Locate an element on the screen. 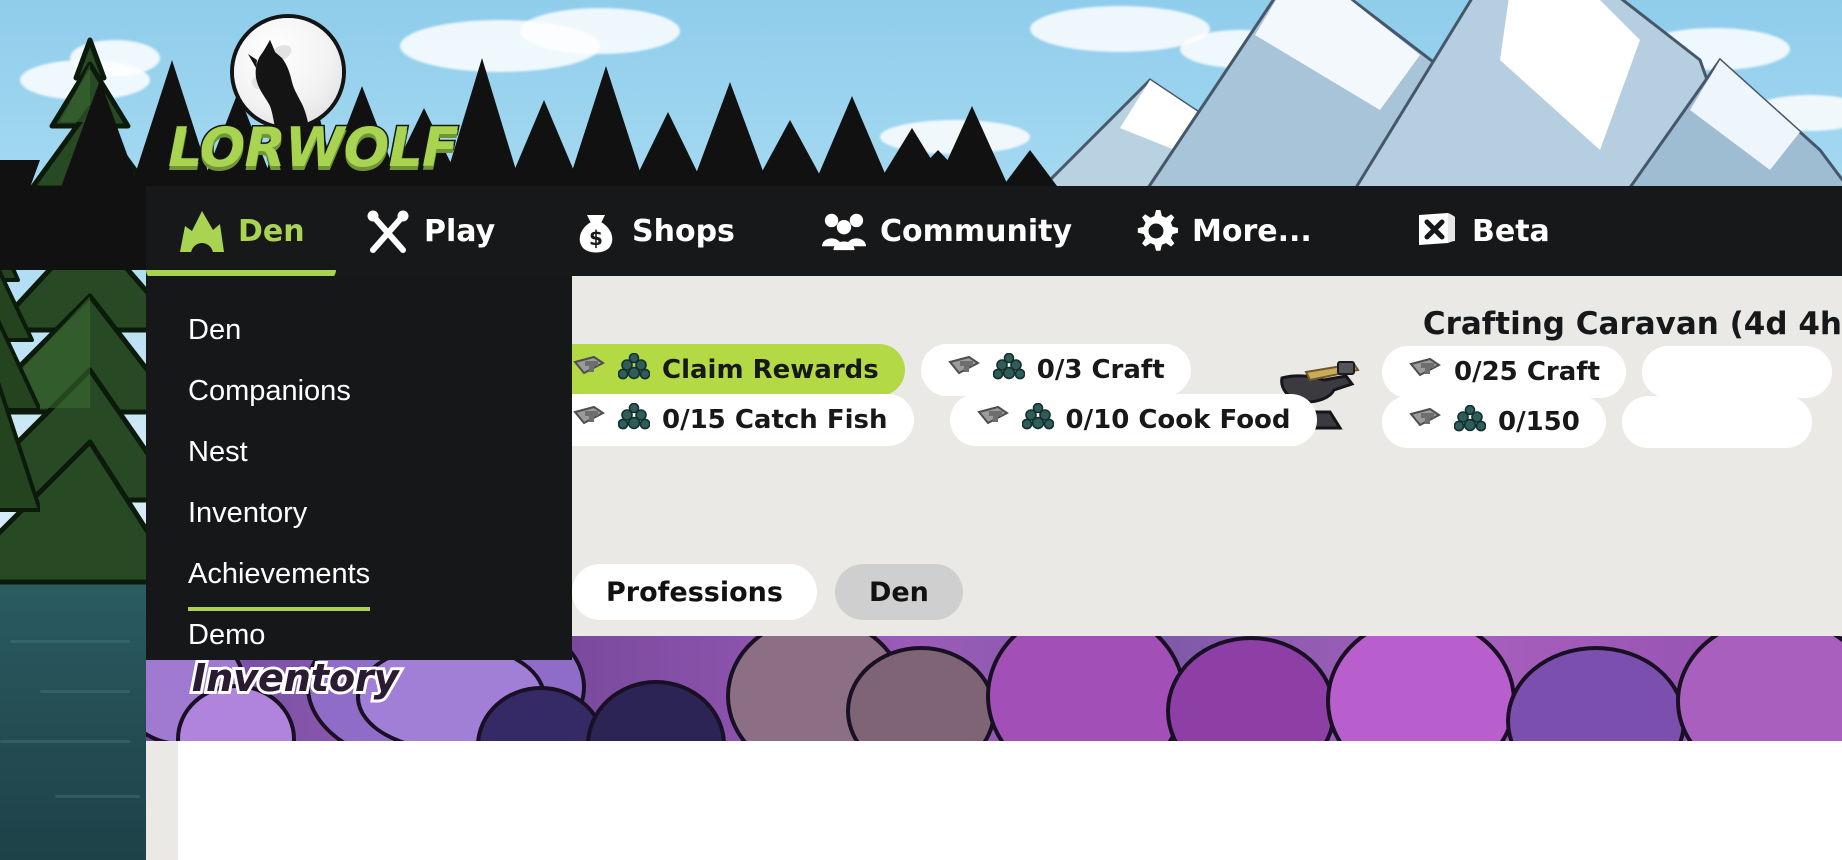 This screenshot has width=1842, height=860. task-chip-label: 0/15 Catch Fish is located at coordinates (775, 420).